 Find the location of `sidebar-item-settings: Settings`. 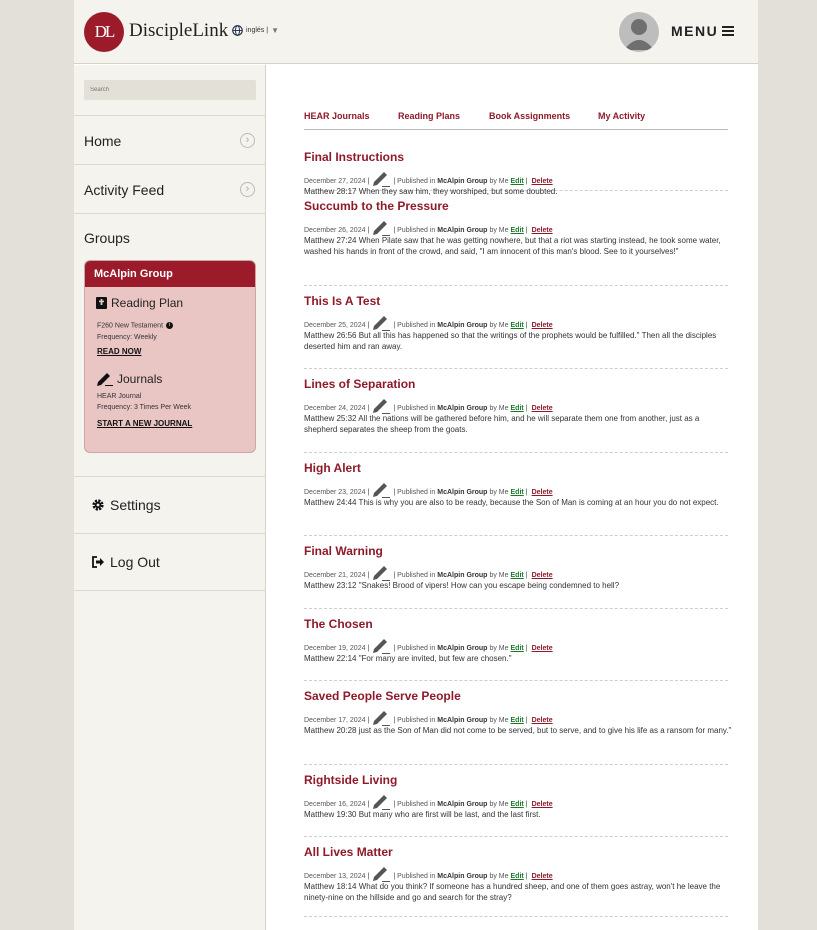

sidebar-item-settings: Settings is located at coordinates (170, 504).